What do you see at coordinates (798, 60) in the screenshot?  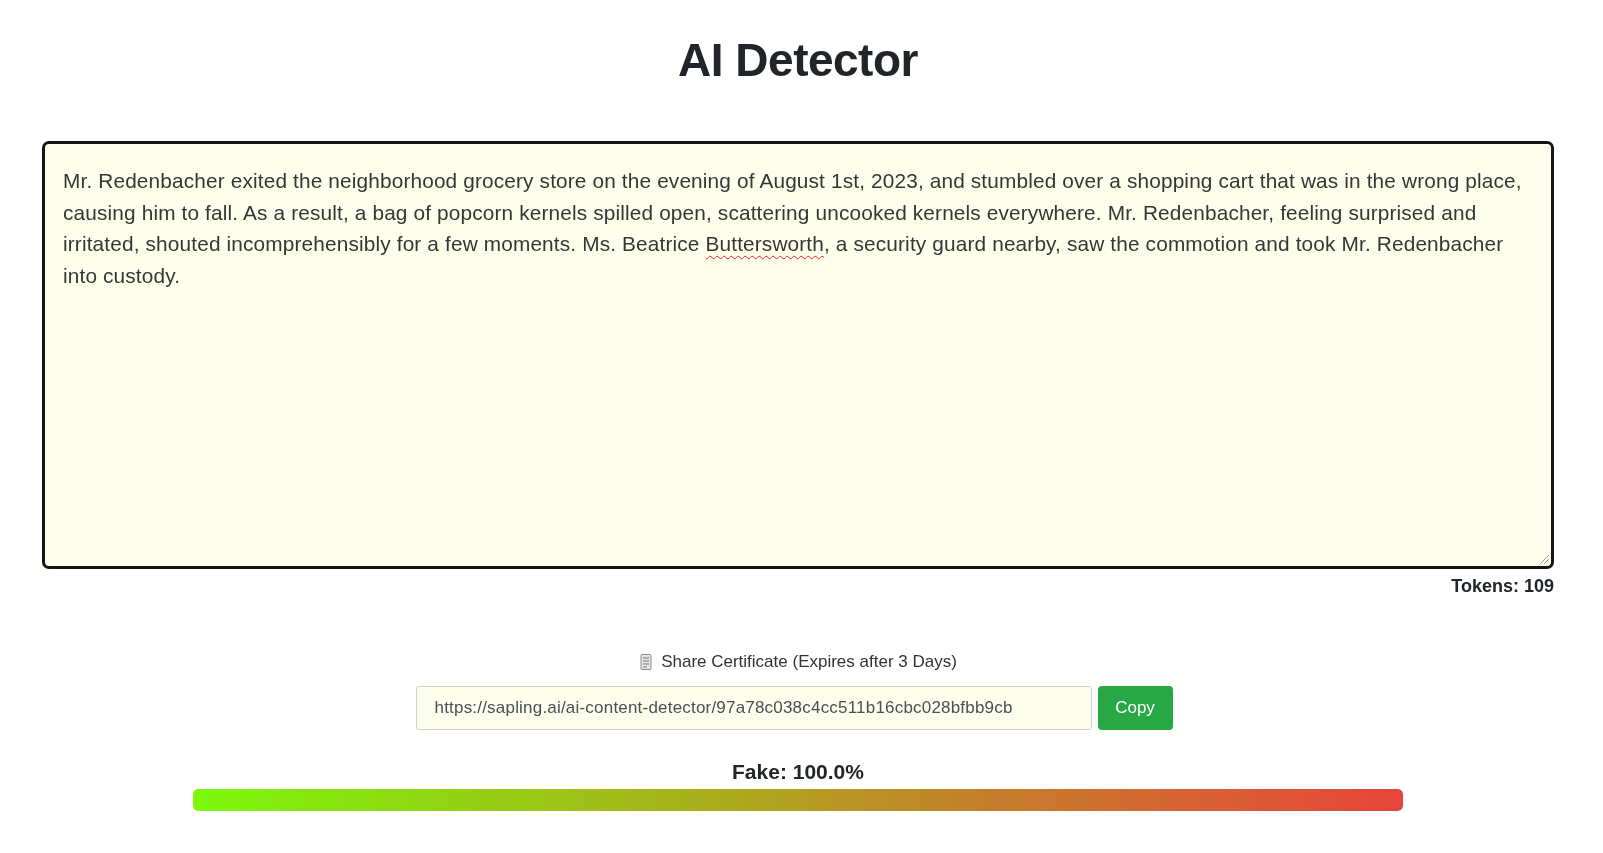 I see `page-title: AI Detector` at bounding box center [798, 60].